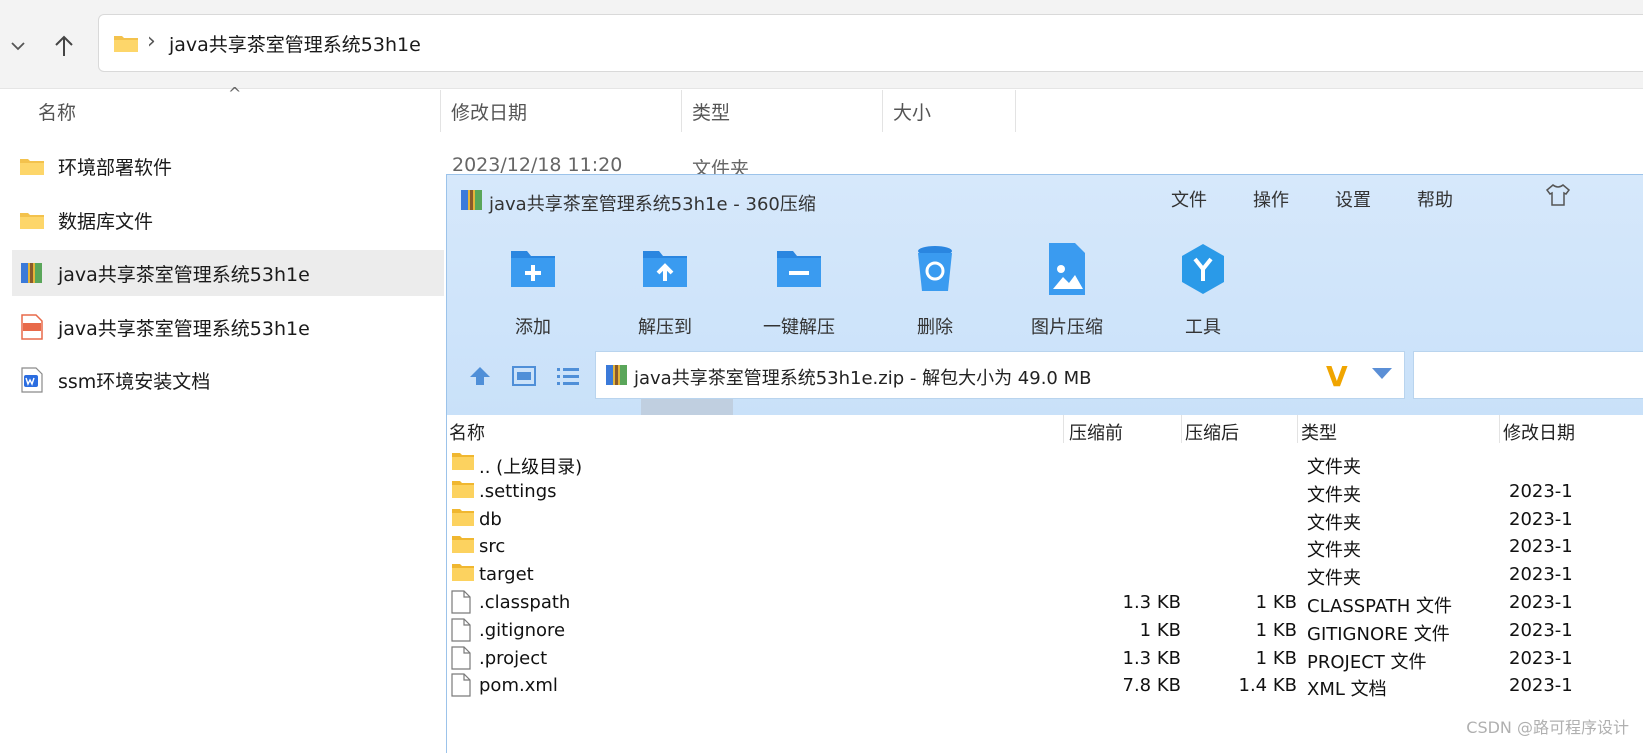  I want to click on list-item-selected: java共享茶室管理系统53h1e, so click(228, 273).